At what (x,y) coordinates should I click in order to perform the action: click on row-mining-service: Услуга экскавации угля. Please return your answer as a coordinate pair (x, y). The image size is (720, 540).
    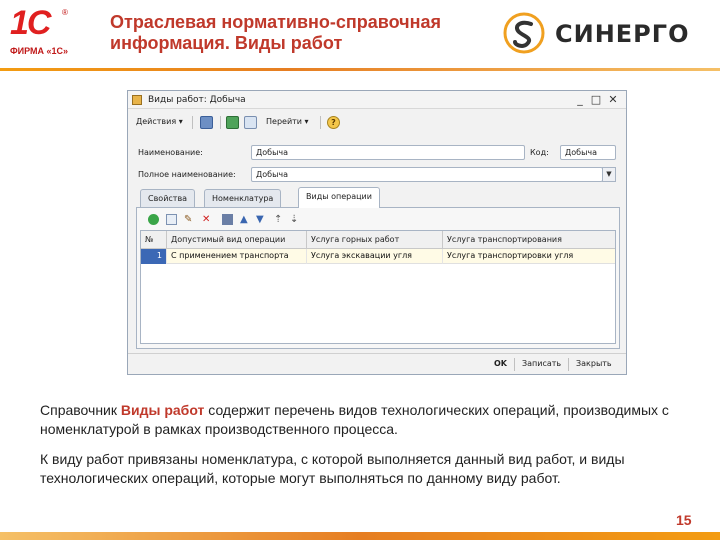
    Looking at the image, I should click on (375, 256).